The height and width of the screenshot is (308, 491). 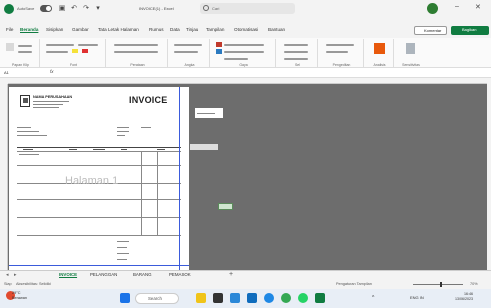 What do you see at coordinates (92, 181) in the screenshot?
I see `page-watermark: Halaman 1` at bounding box center [92, 181].